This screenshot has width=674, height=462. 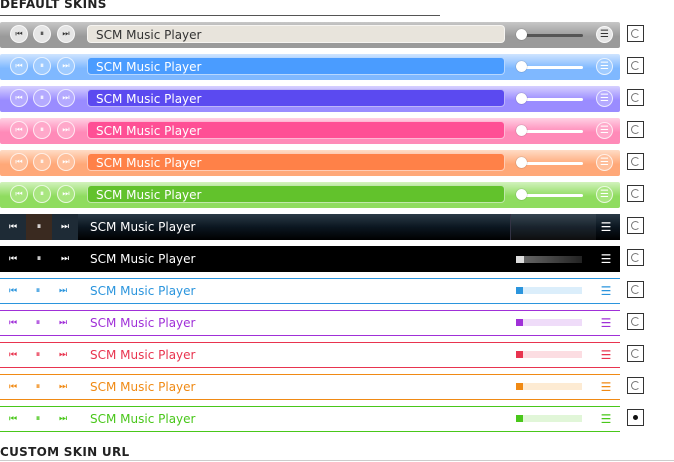 What do you see at coordinates (635, 129) in the screenshot?
I see `skin-radio-pink` at bounding box center [635, 129].